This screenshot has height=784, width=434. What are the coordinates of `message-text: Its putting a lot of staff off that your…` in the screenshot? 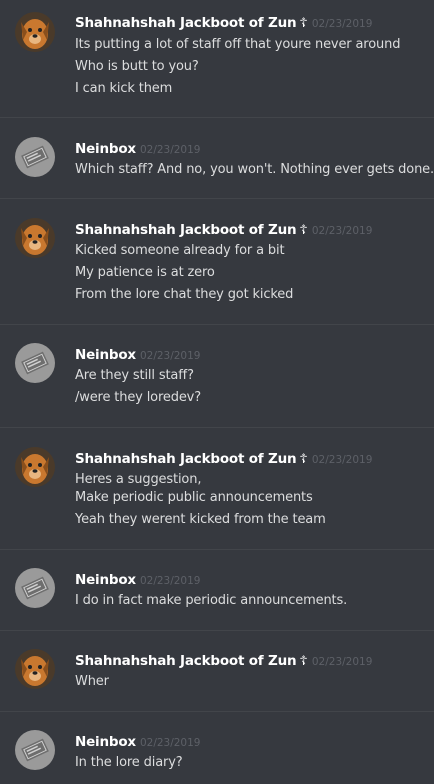 It's located at (238, 44).